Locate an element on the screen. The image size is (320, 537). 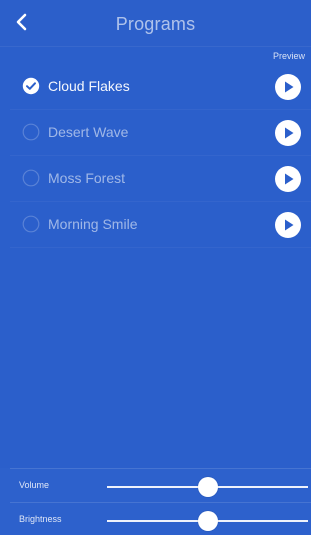
brightness-slider-thumb is located at coordinates (207, 521).